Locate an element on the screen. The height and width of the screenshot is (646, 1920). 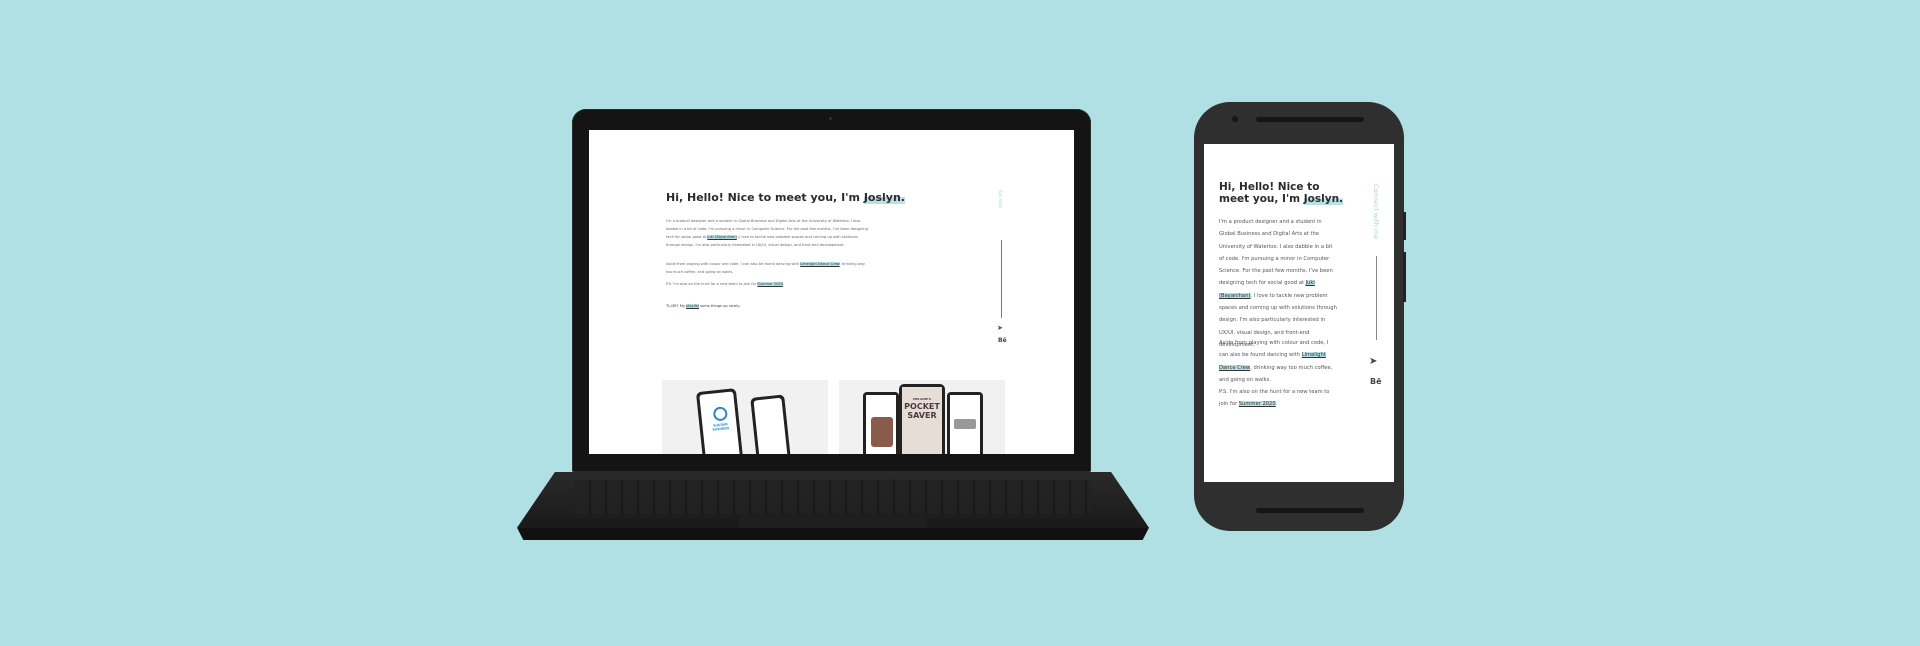
sustain-app-name: SUSTAIN BUSINESS is located at coordinates (721, 427).